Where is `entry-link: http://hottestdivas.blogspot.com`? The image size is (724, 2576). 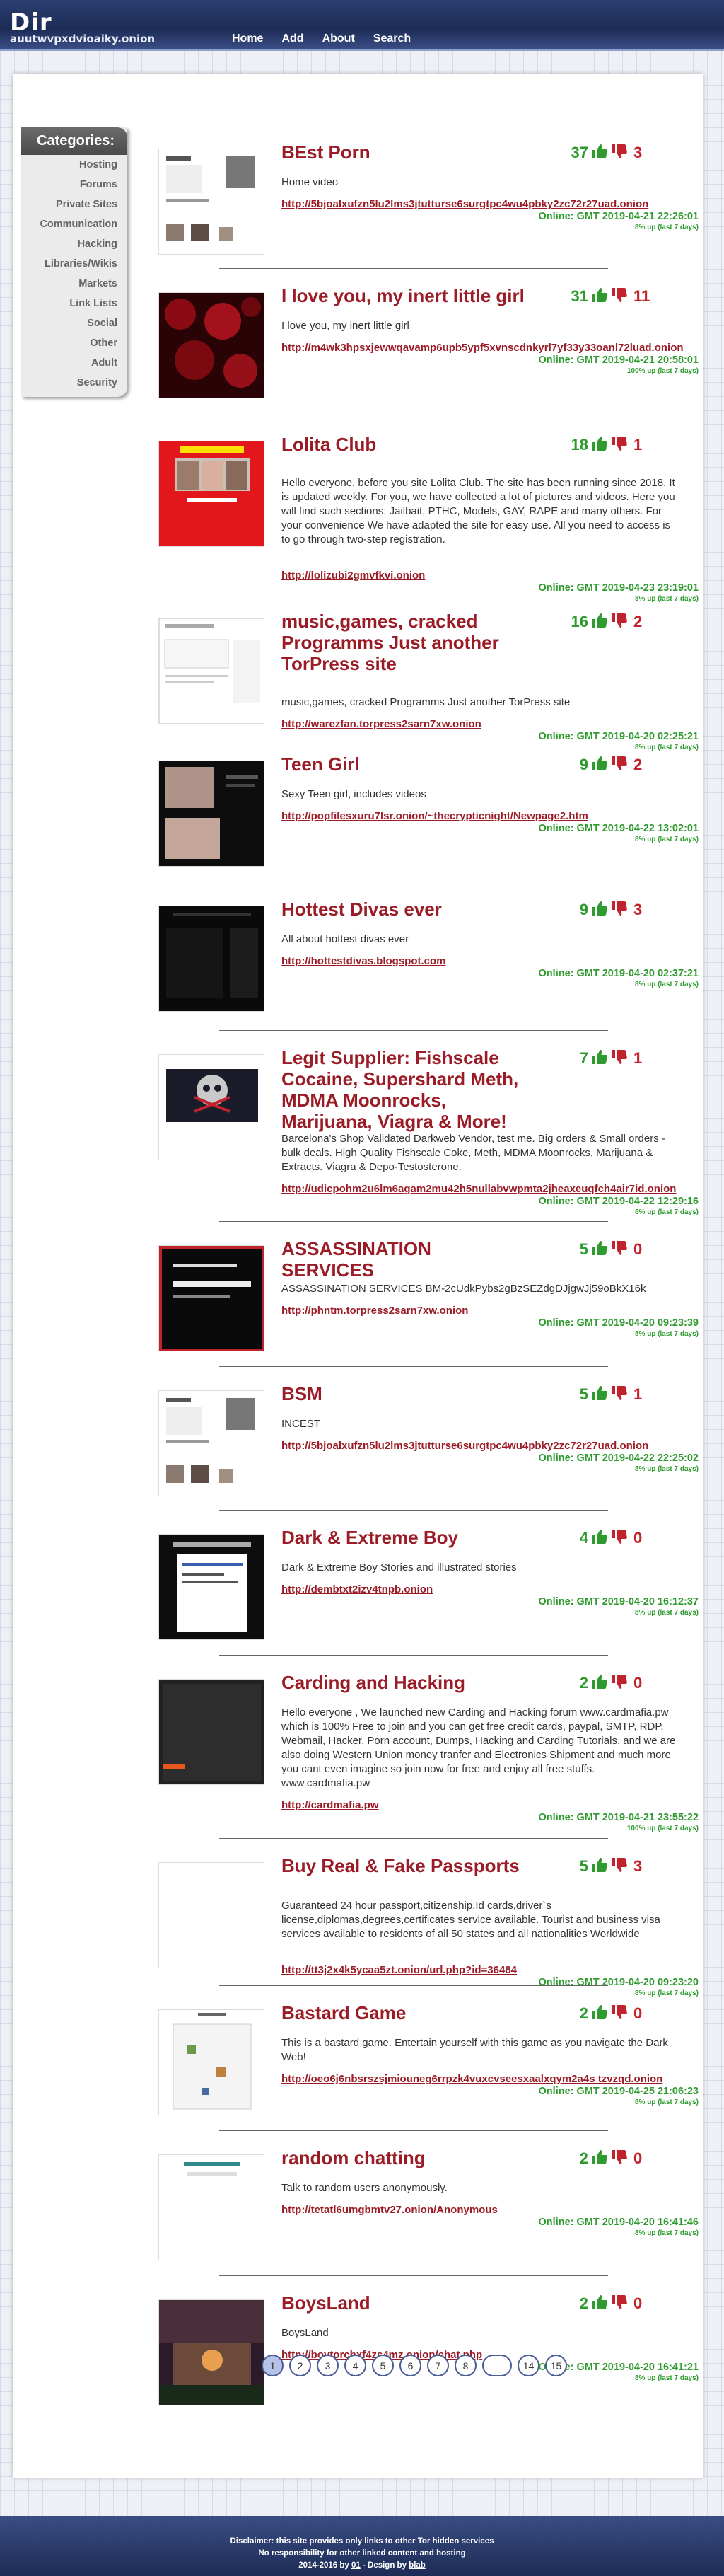
entry-link: http://hottestdivas.blogspot.com is located at coordinates (363, 961).